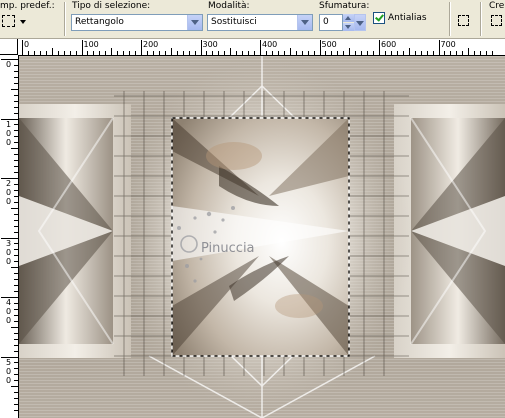 This screenshot has height=418, width=505. Describe the element at coordinates (137, 22) in the screenshot. I see `selection-type-select: Rettangolo` at that location.